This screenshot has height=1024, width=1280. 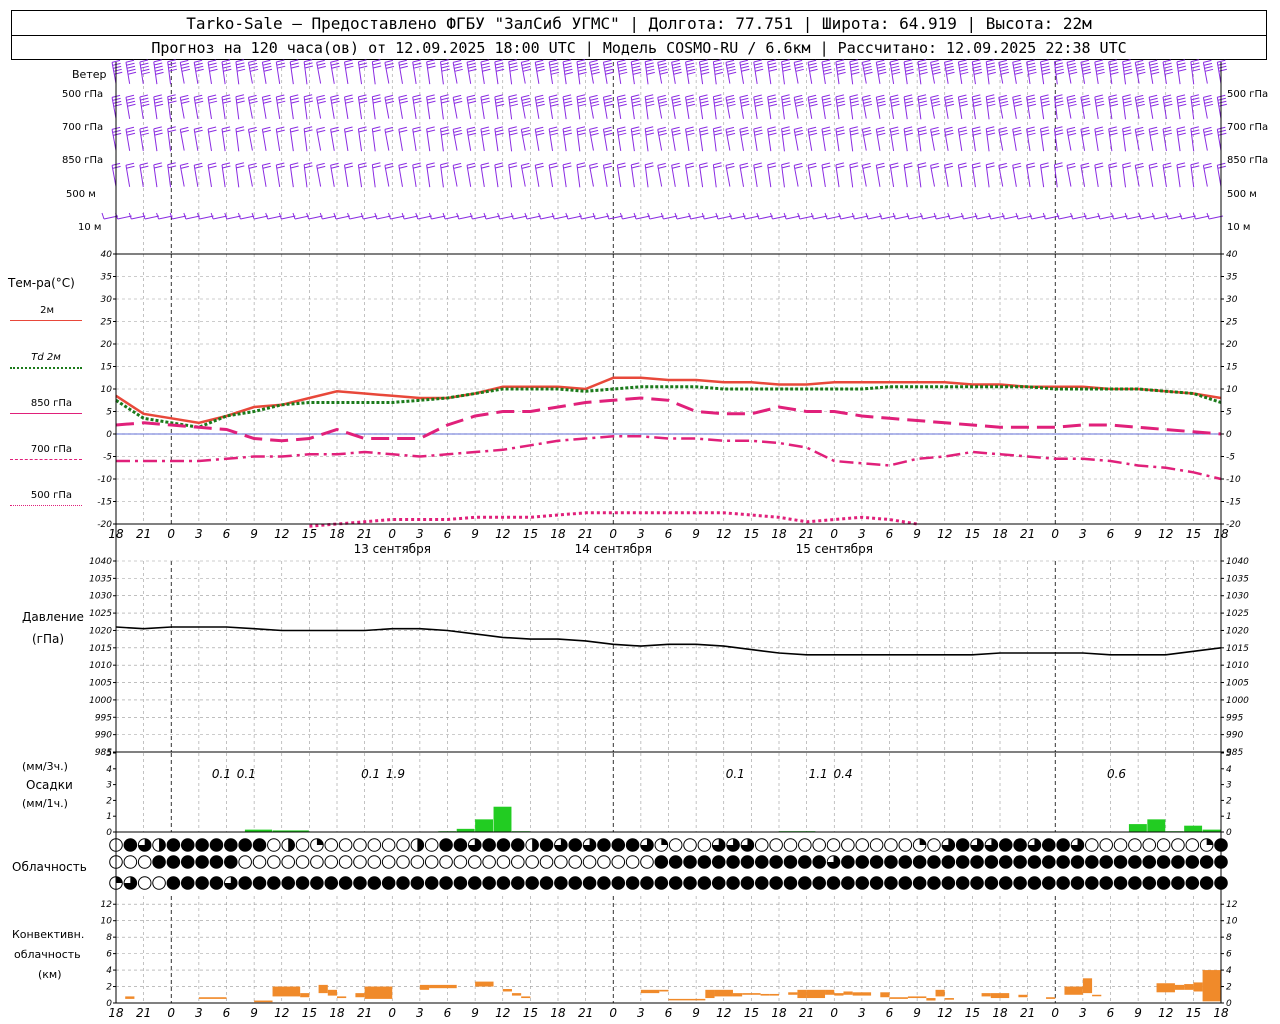 What do you see at coordinates (862, 994) in the screenshot?
I see `conv-bar` at bounding box center [862, 994].